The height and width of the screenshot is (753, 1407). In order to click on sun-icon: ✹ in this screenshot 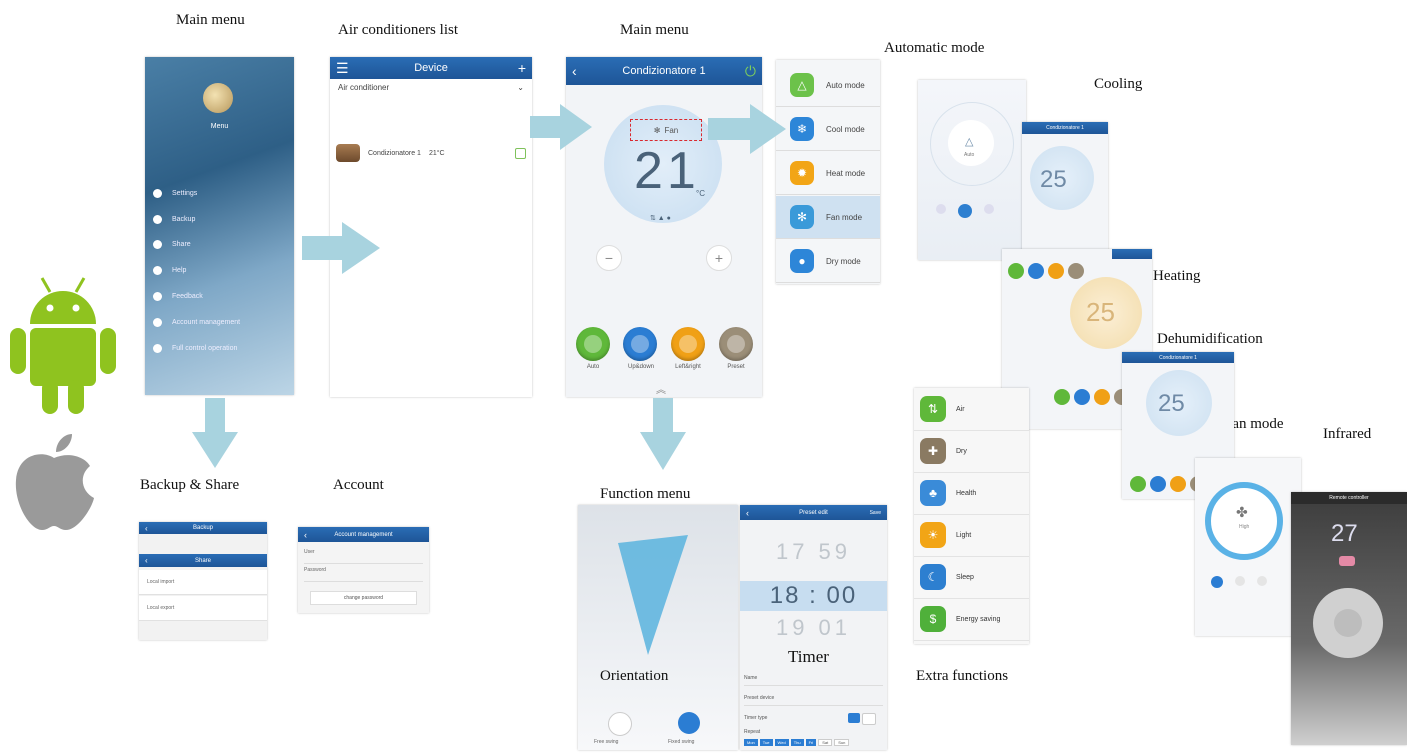, I will do `click(802, 173)`.